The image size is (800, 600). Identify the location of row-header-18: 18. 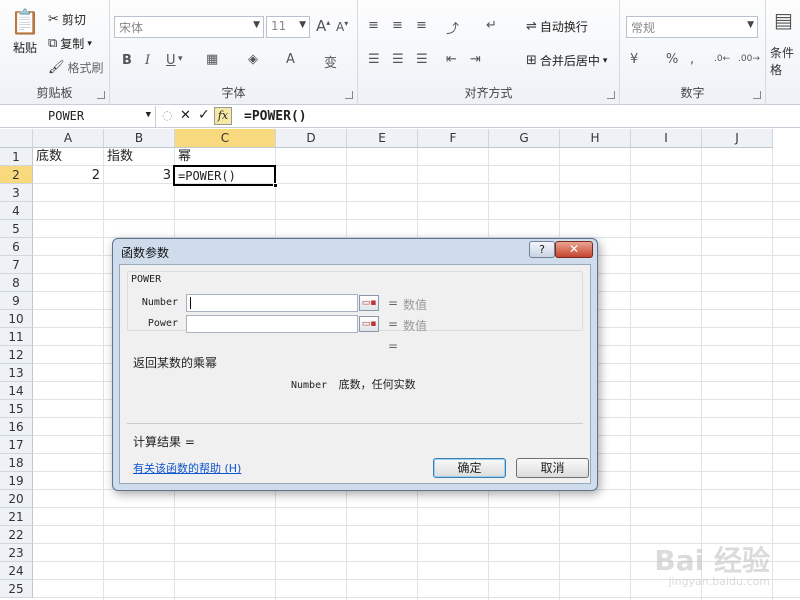
(16, 463).